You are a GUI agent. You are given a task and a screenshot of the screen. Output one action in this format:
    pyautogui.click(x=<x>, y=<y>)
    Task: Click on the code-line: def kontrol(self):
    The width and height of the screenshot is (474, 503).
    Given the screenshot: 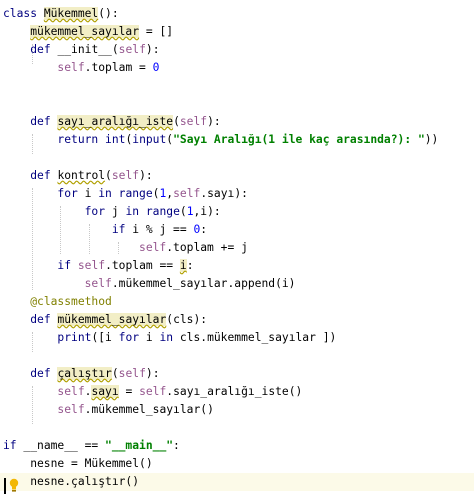 What is the action you would take?
    pyautogui.click(x=237, y=176)
    